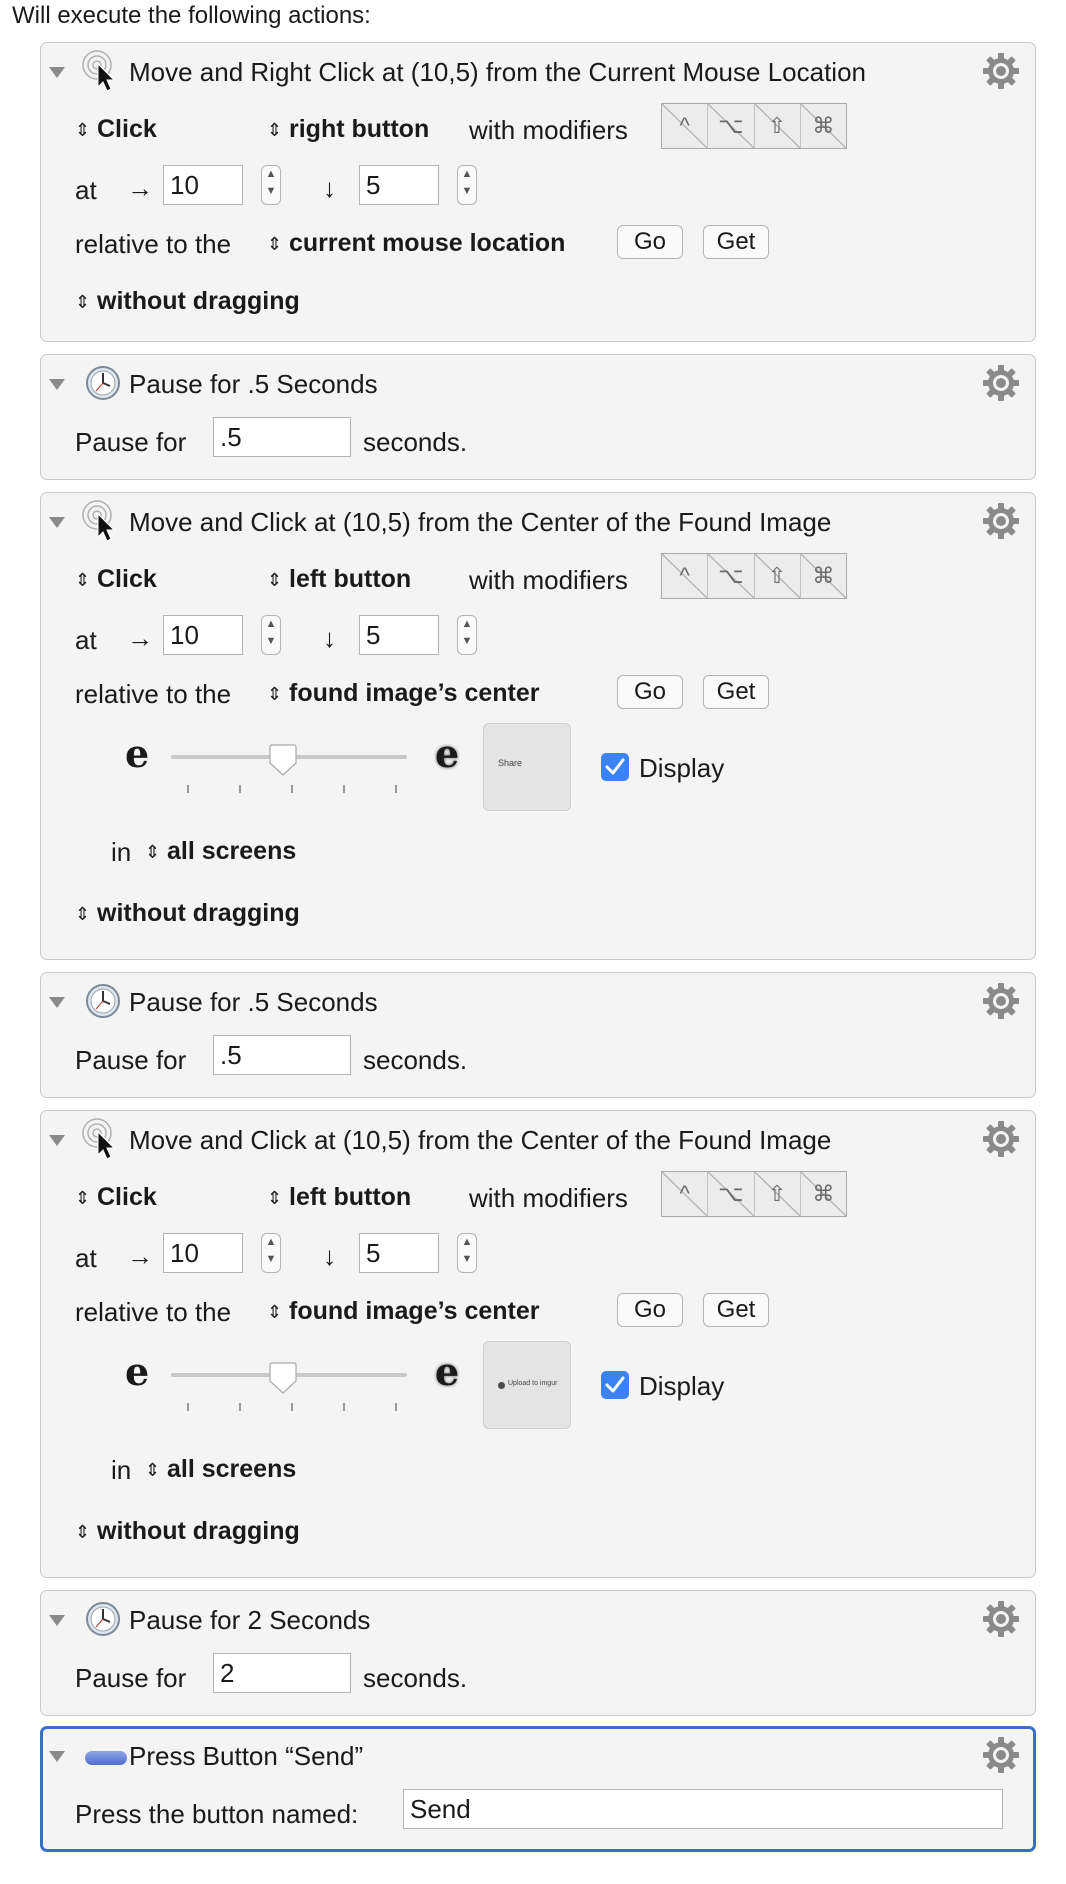  Describe the element at coordinates (348, 129) in the screenshot. I see `mouse-button-popup: ⇕ right button` at that location.